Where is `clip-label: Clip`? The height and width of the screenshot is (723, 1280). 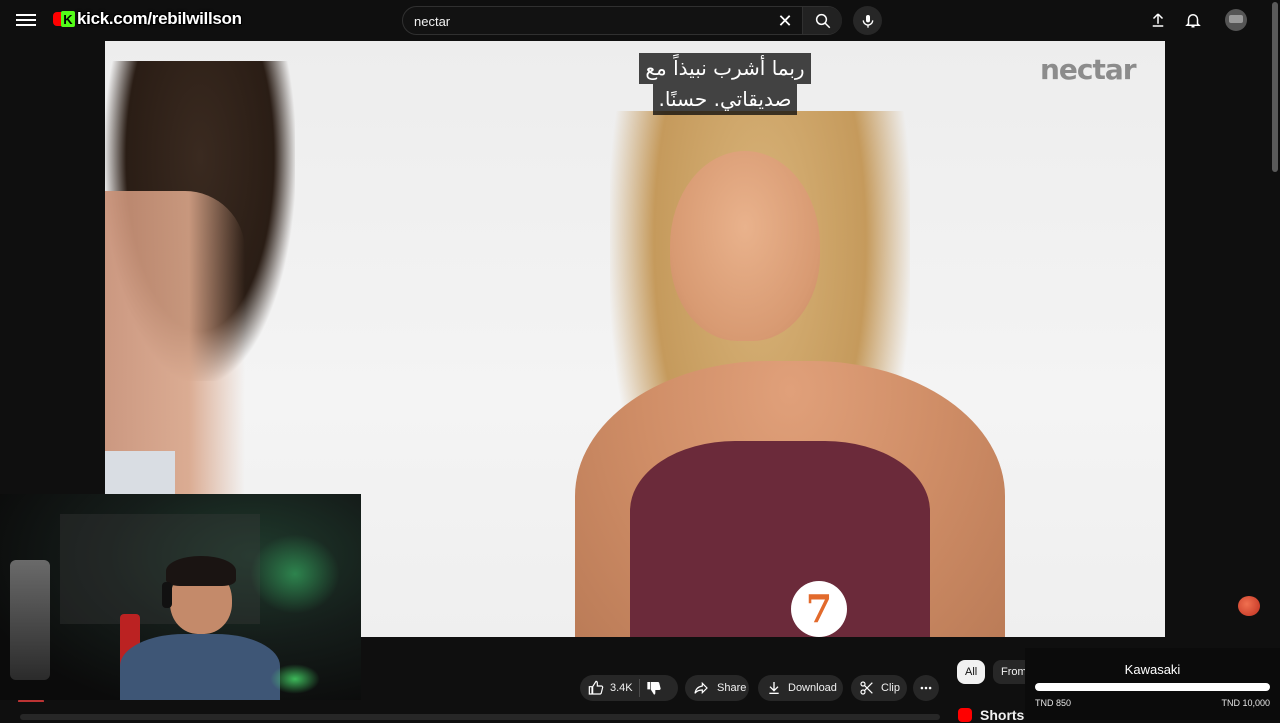
clip-label: Clip is located at coordinates (890, 688).